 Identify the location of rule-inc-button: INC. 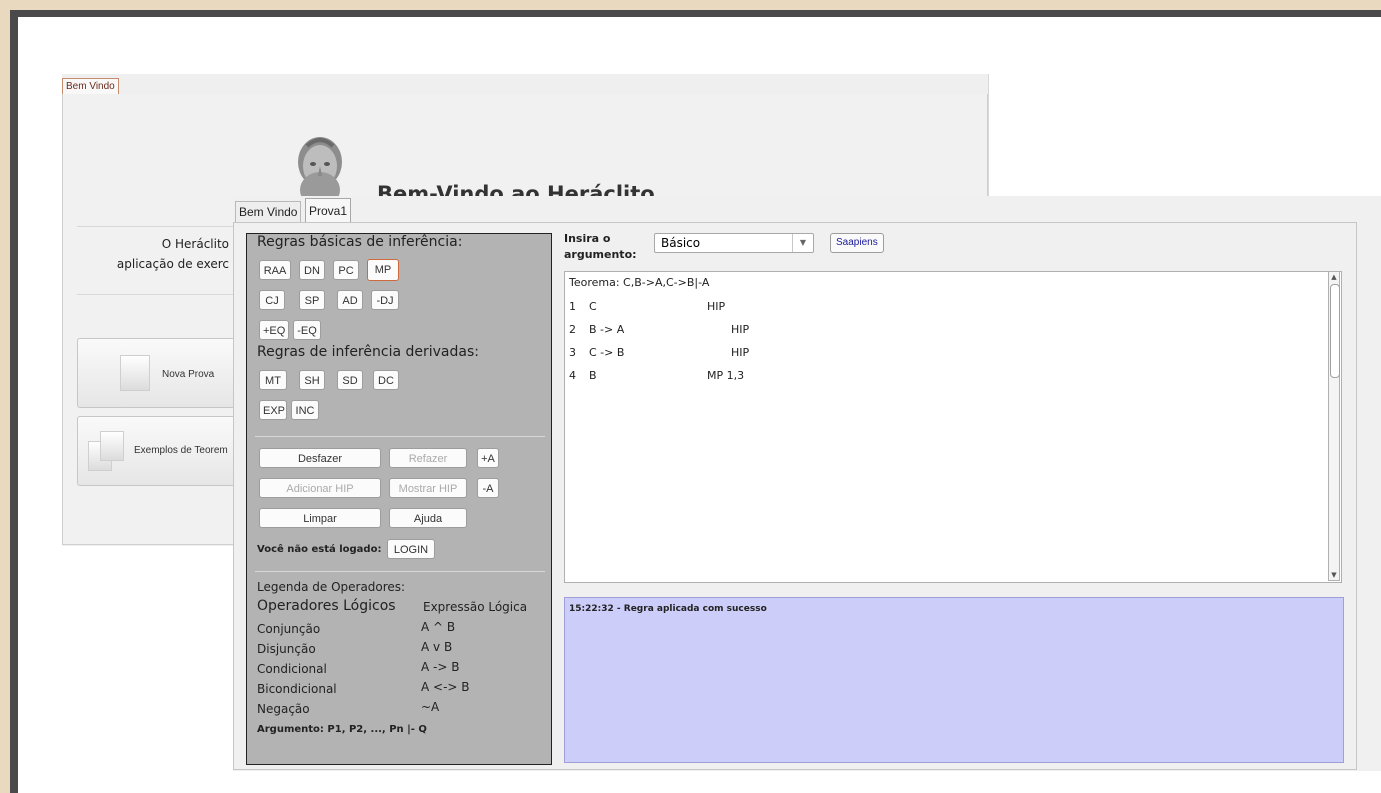
(305, 410).